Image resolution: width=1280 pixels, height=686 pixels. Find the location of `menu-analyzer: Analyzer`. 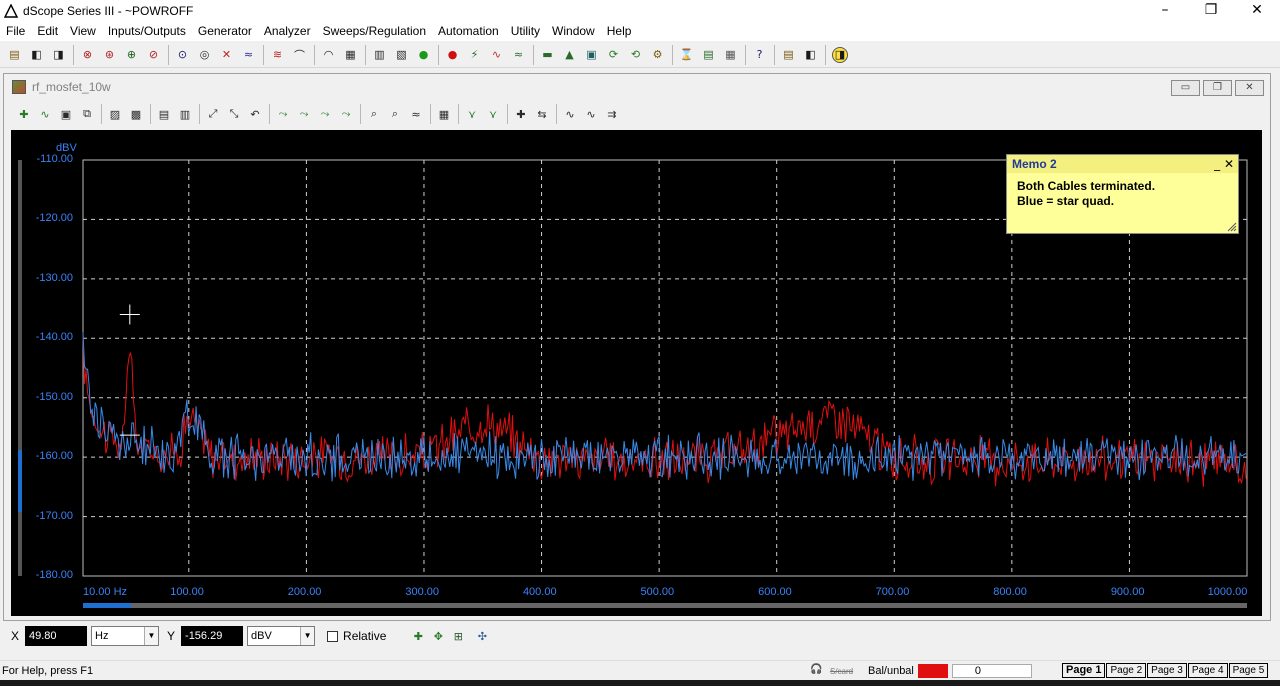

menu-analyzer: Analyzer is located at coordinates (287, 31).